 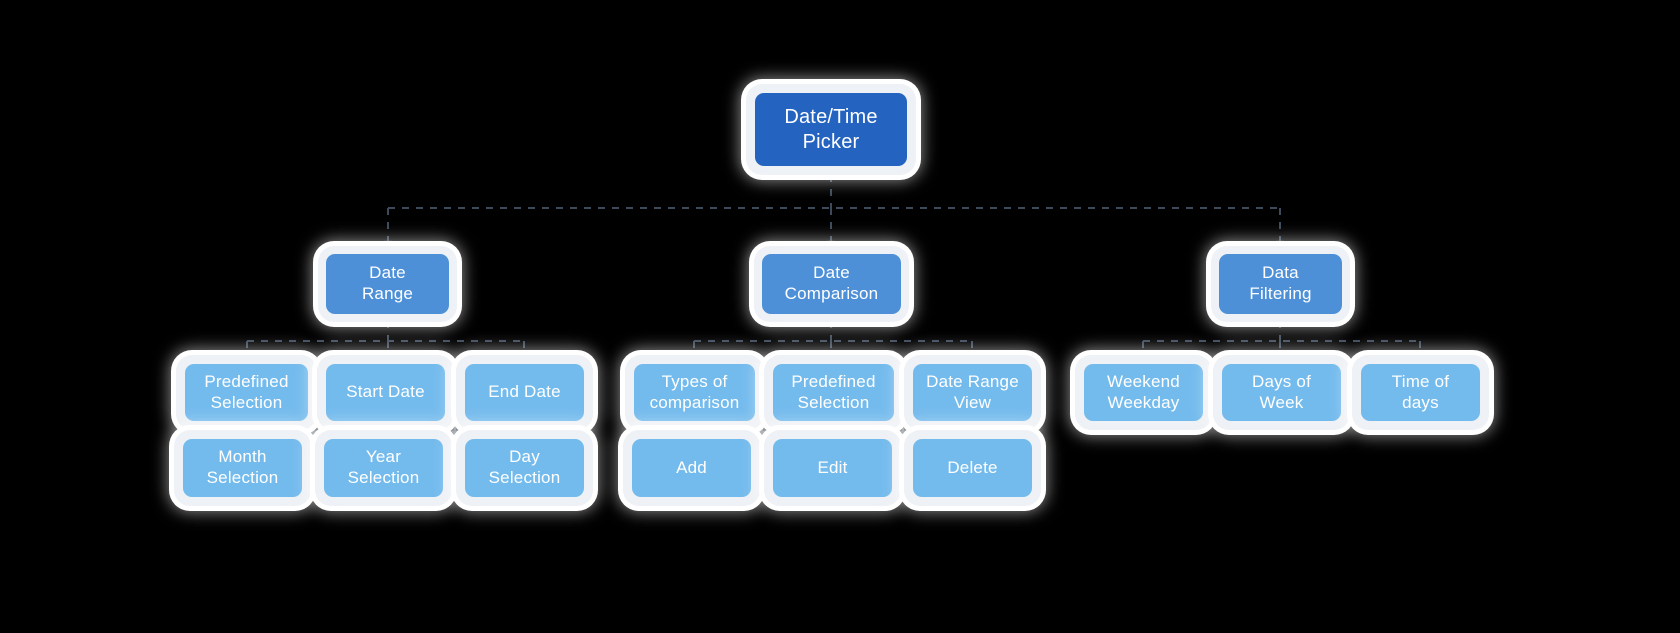 I want to click on node-month-selection: Month Selection, so click(x=242, y=468).